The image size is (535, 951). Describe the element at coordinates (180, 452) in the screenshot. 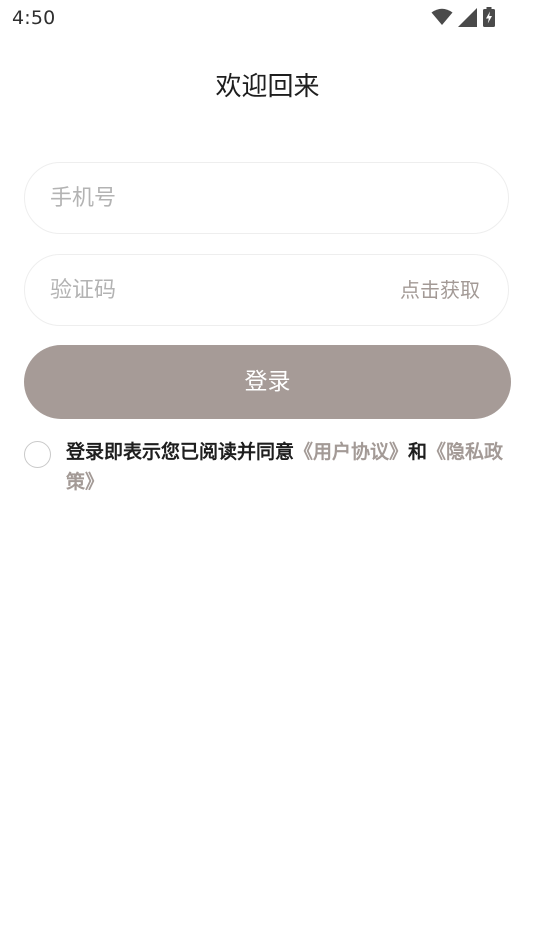

I see `agreement-prefix: 登录即表示您已阅读并同意` at that location.